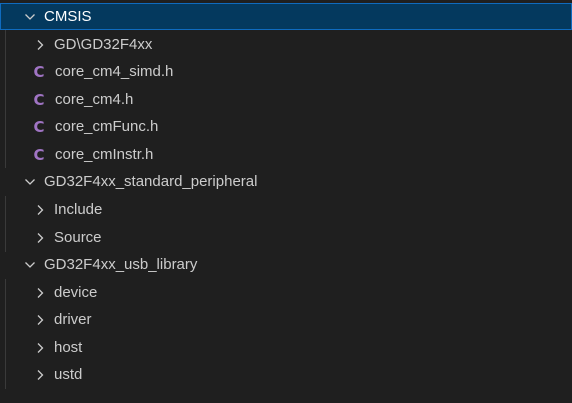 This screenshot has height=403, width=572. I want to click on tree-file-label: core_cmInstr.h, so click(104, 154).